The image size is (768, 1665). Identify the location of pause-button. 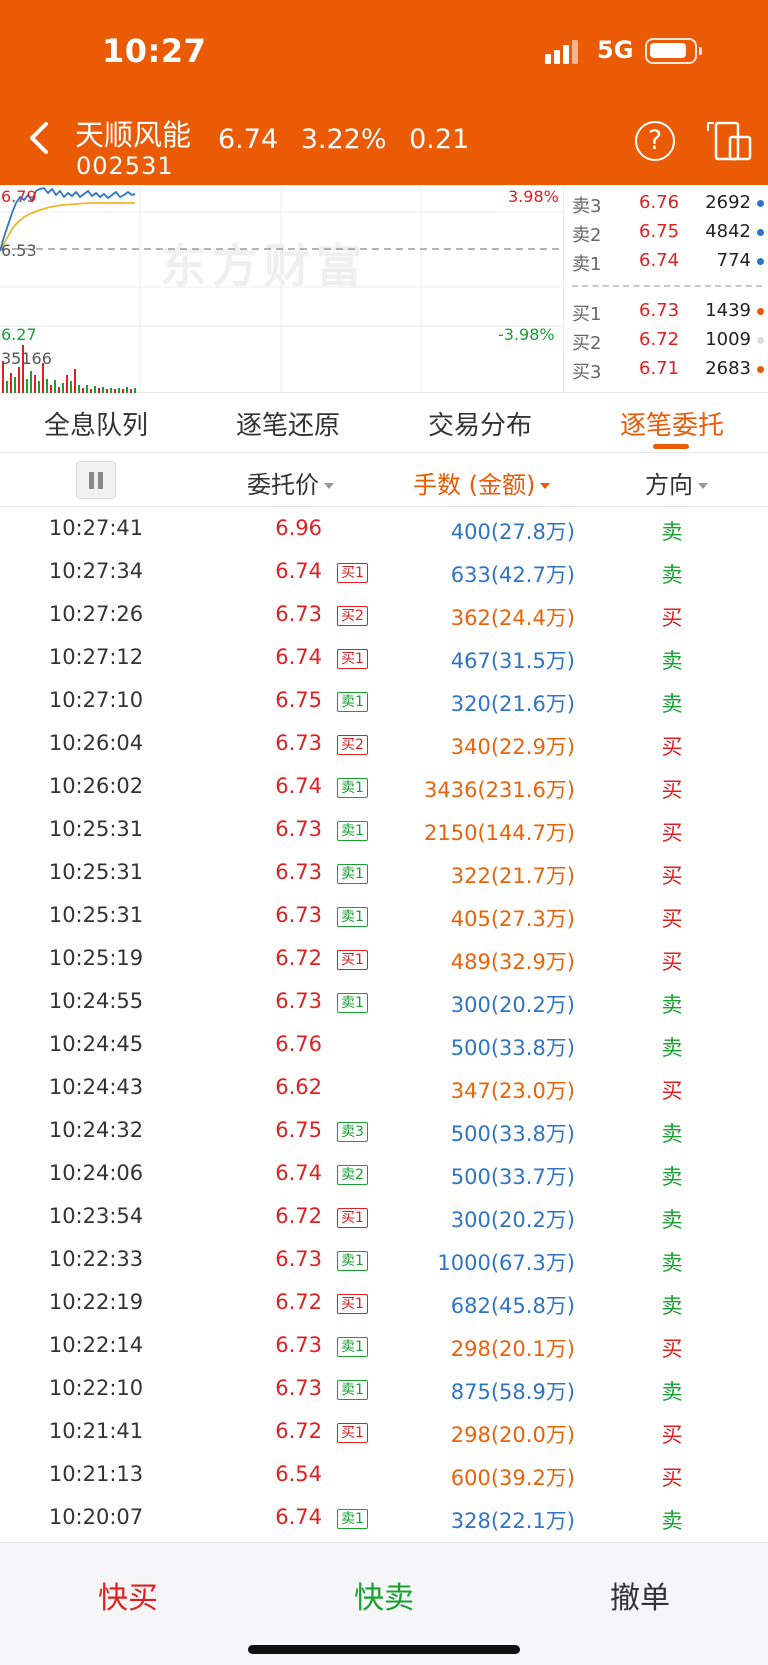
(96, 480).